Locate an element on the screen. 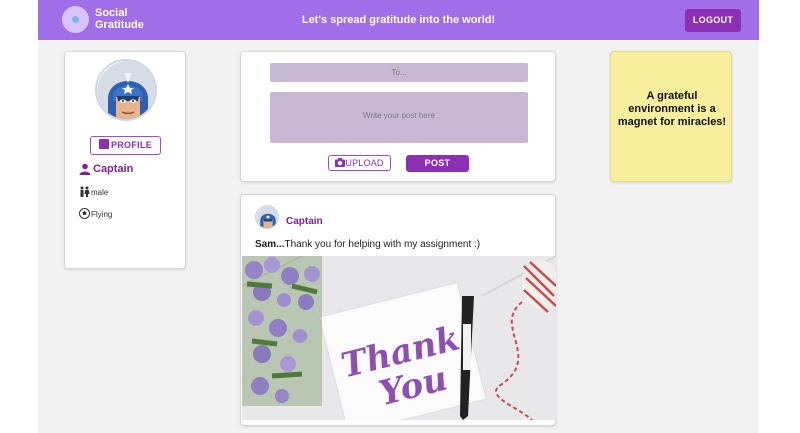  flower-bunch is located at coordinates (282, 331).